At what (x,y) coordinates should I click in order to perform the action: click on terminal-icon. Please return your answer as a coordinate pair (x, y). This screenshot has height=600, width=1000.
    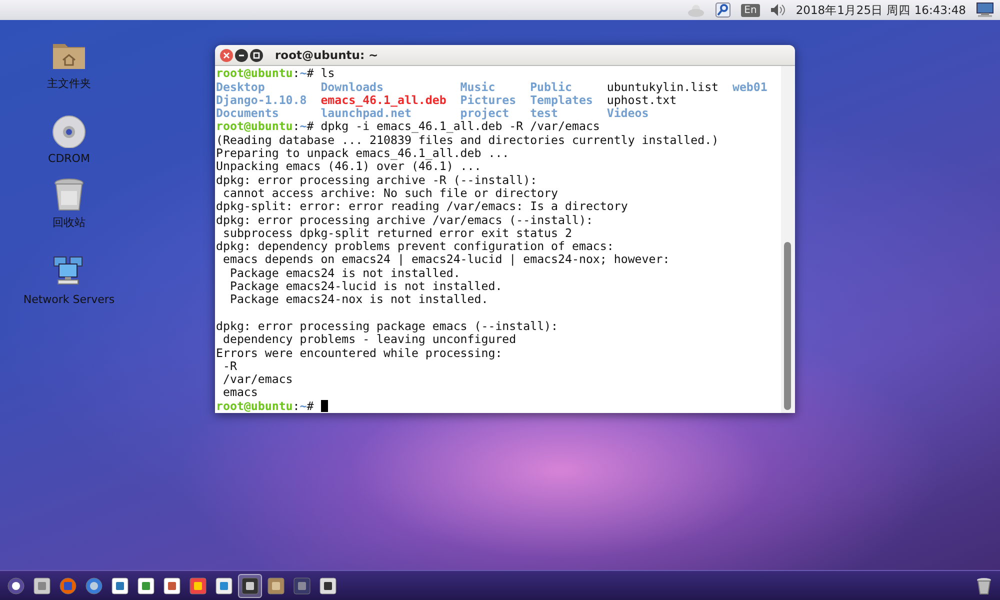
    Looking at the image, I should click on (250, 585).